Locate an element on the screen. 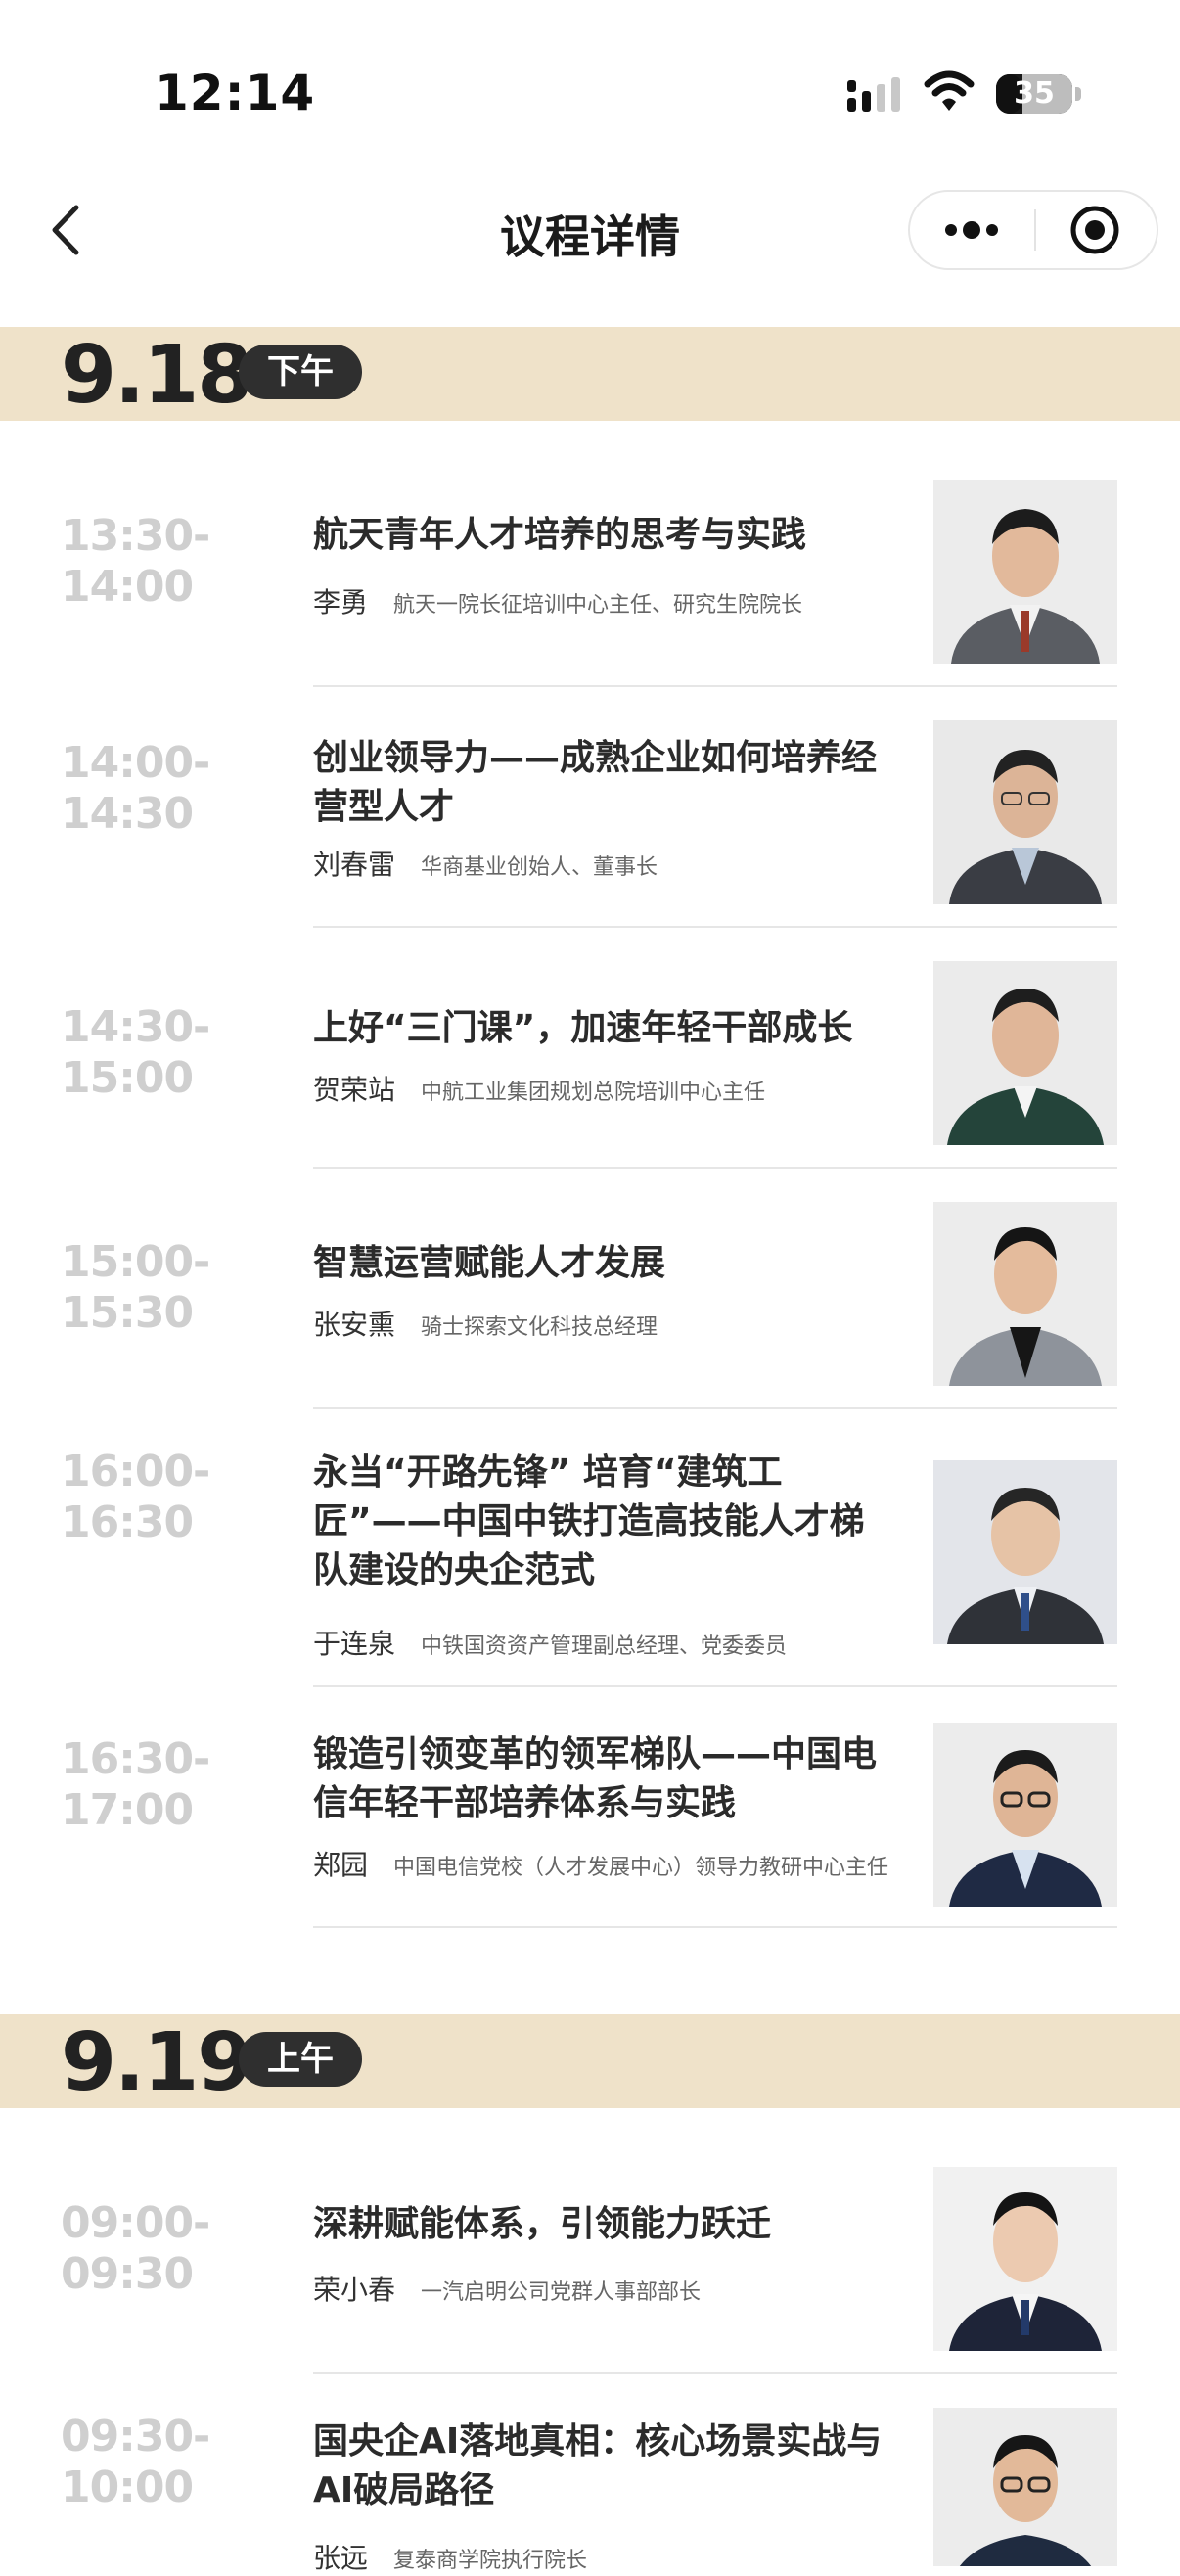 The image size is (1180, 2576). battery-icon: 35 is located at coordinates (1034, 94).